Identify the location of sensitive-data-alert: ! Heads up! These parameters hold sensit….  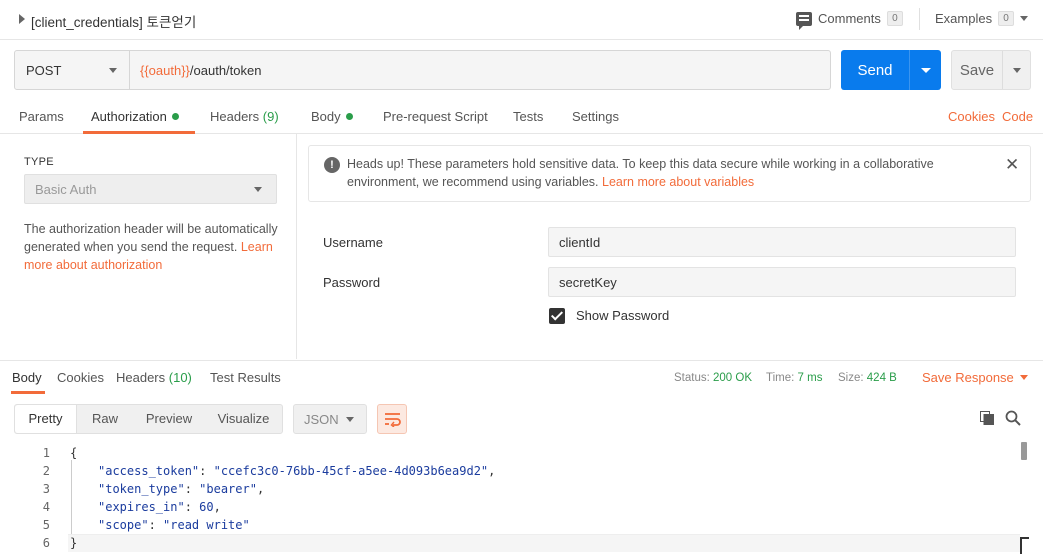
(669, 173).